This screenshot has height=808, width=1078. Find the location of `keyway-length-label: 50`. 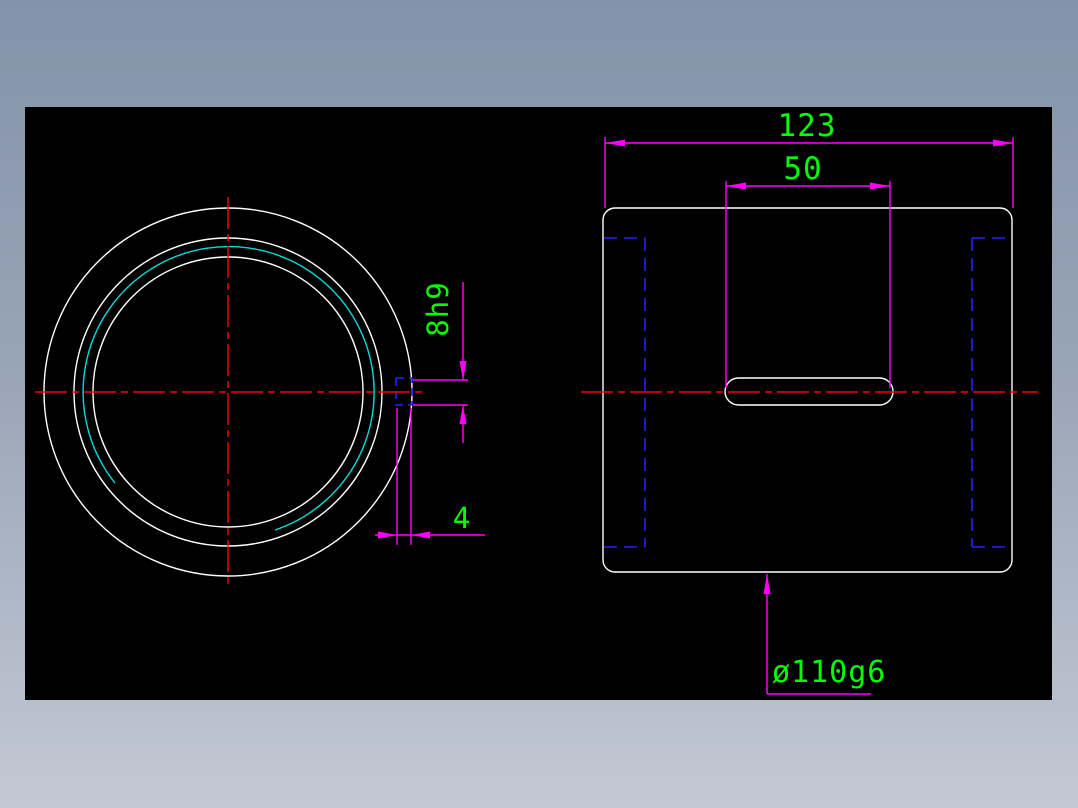

keyway-length-label: 50 is located at coordinates (802, 169).